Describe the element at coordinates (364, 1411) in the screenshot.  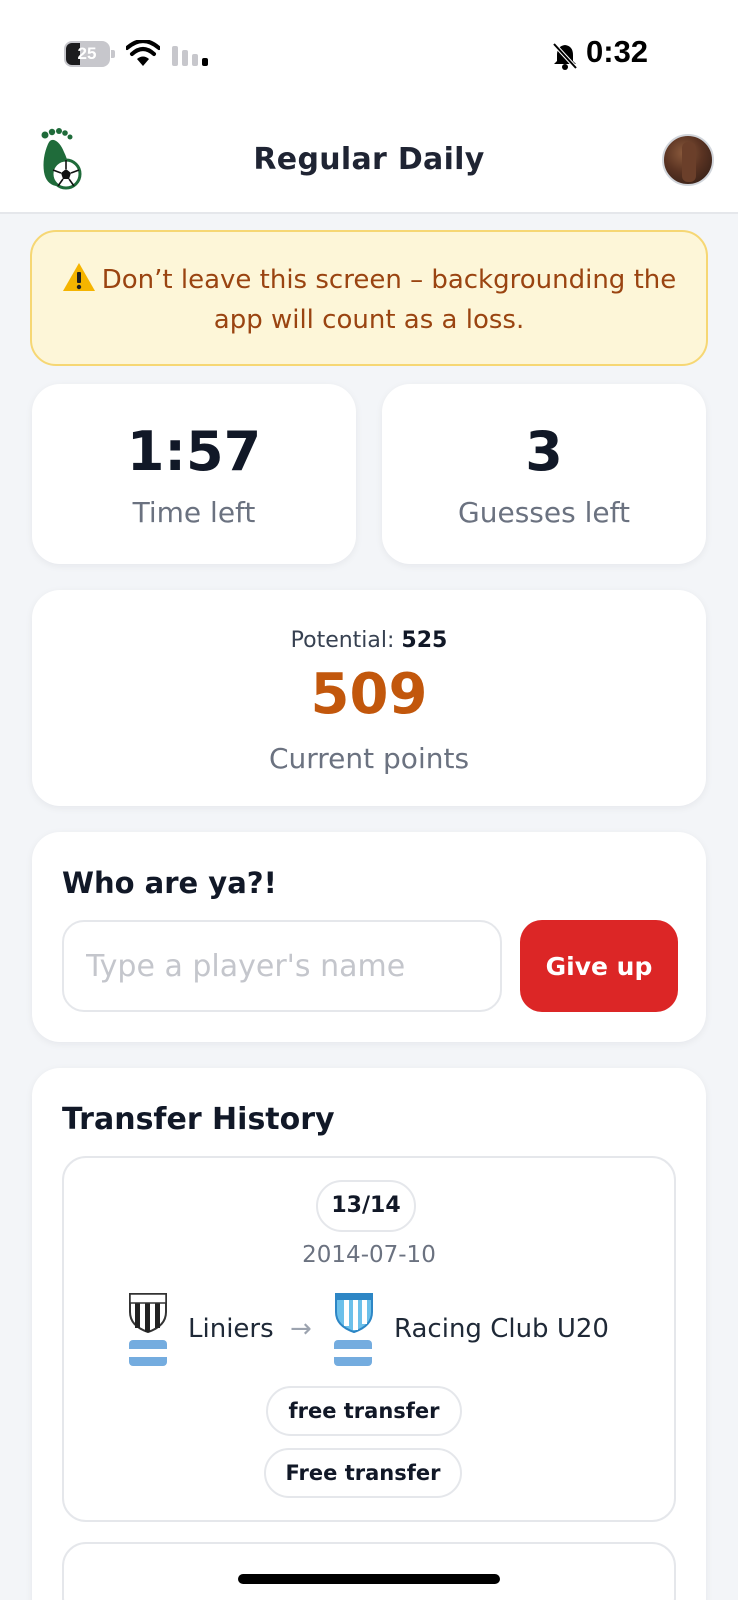
I see `transfer-fee-badge: free transfer` at that location.